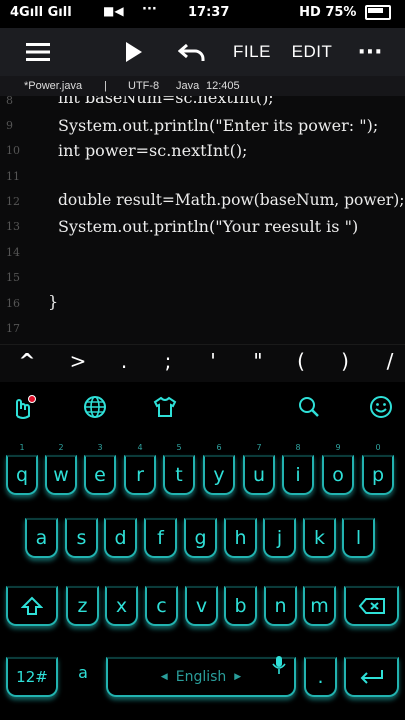 This screenshot has width=405, height=720. I want to click on key-hint: 1, so click(22, 447).